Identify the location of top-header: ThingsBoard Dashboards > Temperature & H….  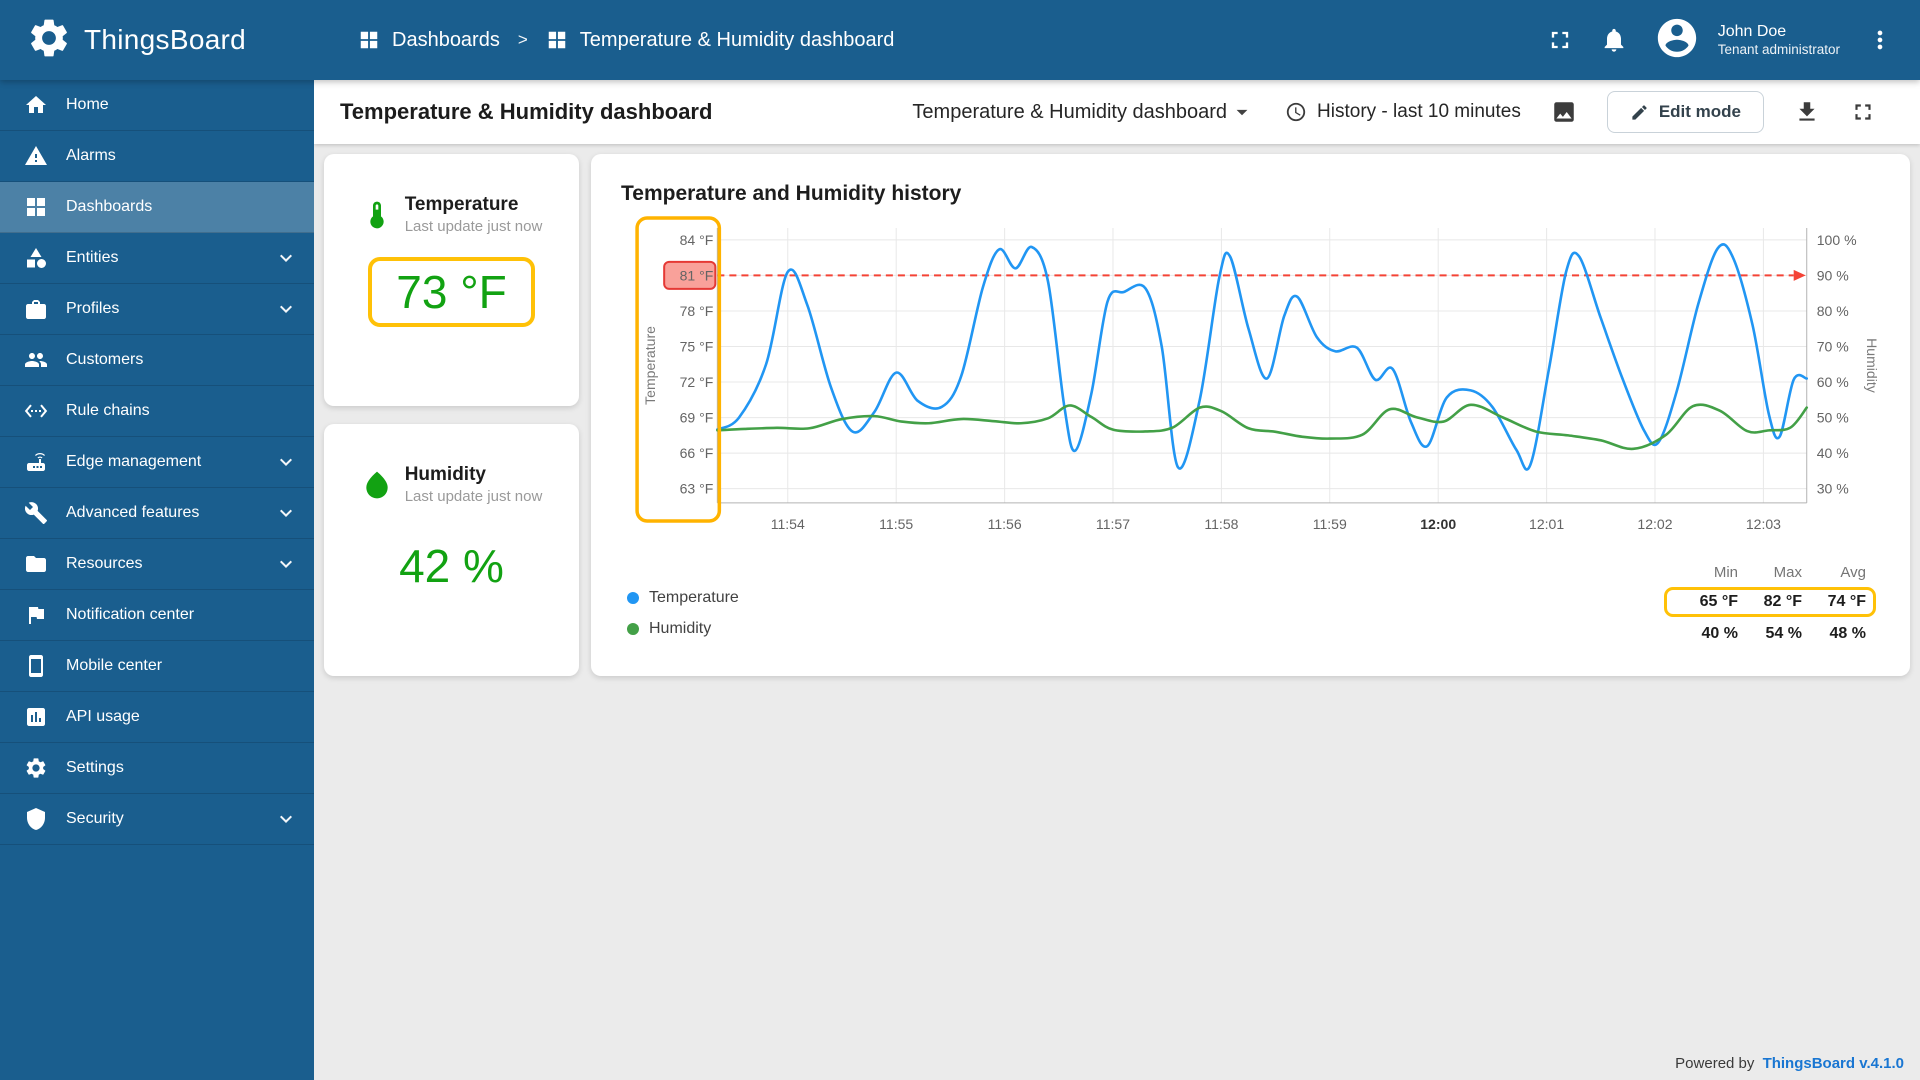
(960, 40).